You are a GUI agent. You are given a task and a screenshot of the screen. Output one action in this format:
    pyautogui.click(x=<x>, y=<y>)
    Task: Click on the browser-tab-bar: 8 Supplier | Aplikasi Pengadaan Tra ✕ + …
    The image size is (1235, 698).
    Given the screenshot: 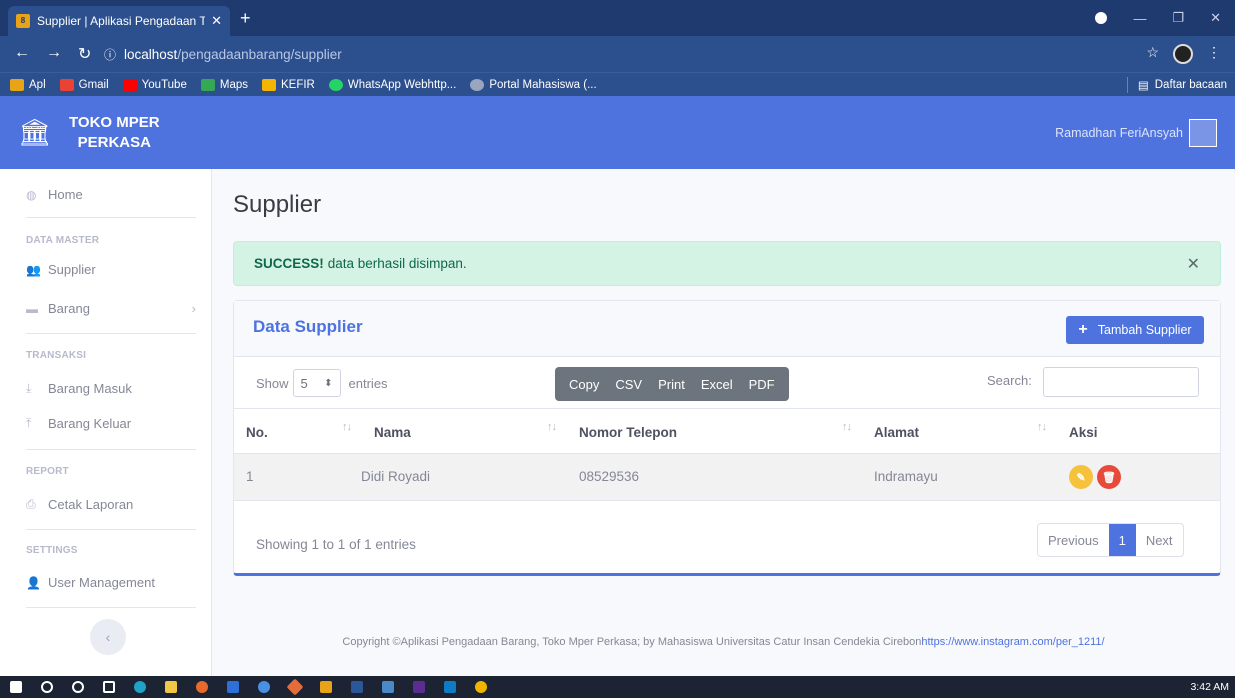 What is the action you would take?
    pyautogui.click(x=617, y=18)
    